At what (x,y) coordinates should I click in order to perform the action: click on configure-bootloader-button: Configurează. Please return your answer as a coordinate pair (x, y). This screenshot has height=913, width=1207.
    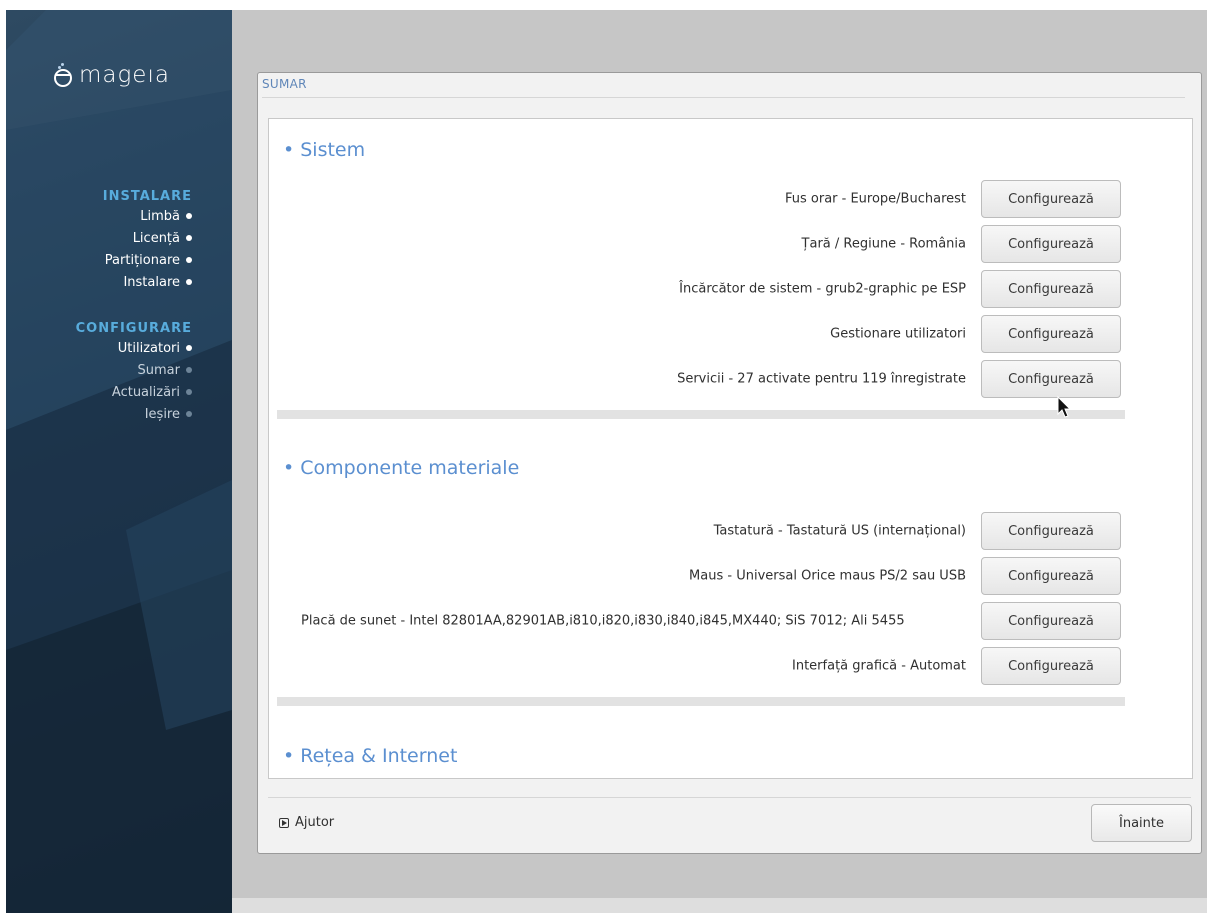
    Looking at the image, I should click on (1051, 289).